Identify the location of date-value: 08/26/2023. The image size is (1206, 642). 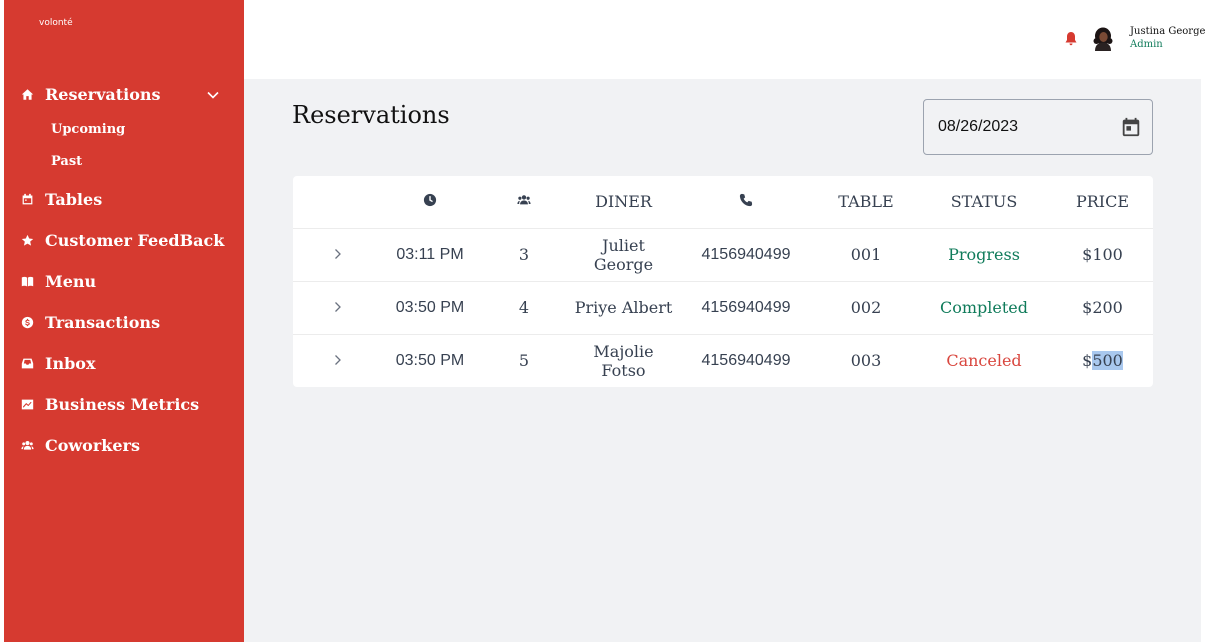
(978, 126).